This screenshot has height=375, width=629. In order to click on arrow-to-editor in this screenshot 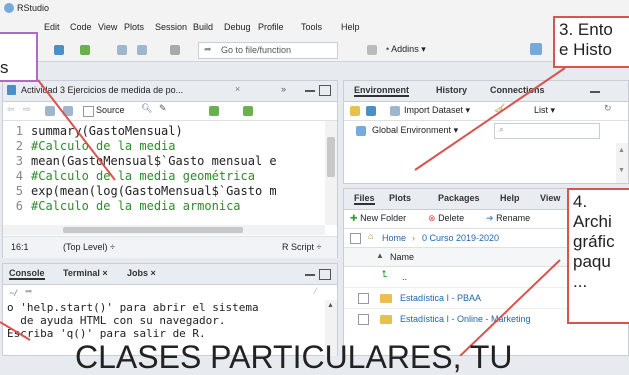, I will do `click(76, 130)`.